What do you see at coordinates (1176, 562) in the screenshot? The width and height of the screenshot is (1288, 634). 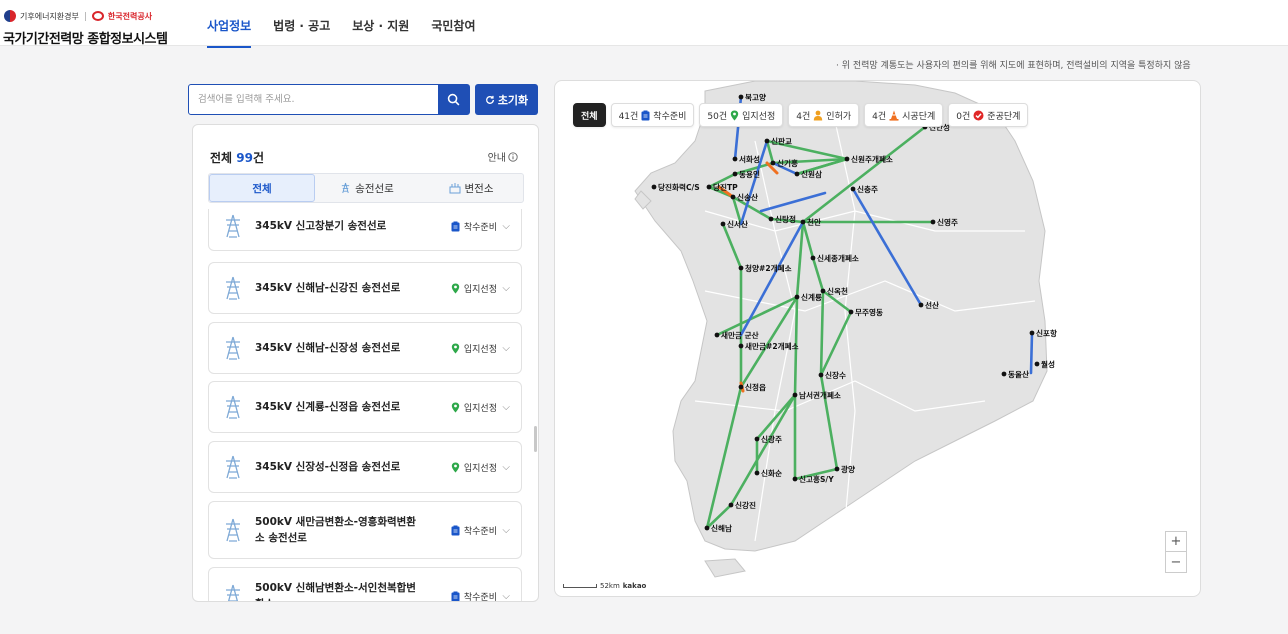 I see `zoom-out-button: −` at bounding box center [1176, 562].